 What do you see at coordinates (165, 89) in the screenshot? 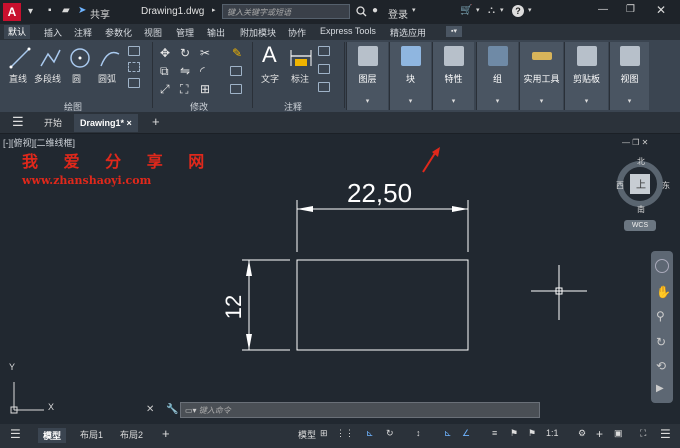
I see `stretch-tool-icon: ⤢` at bounding box center [165, 89].